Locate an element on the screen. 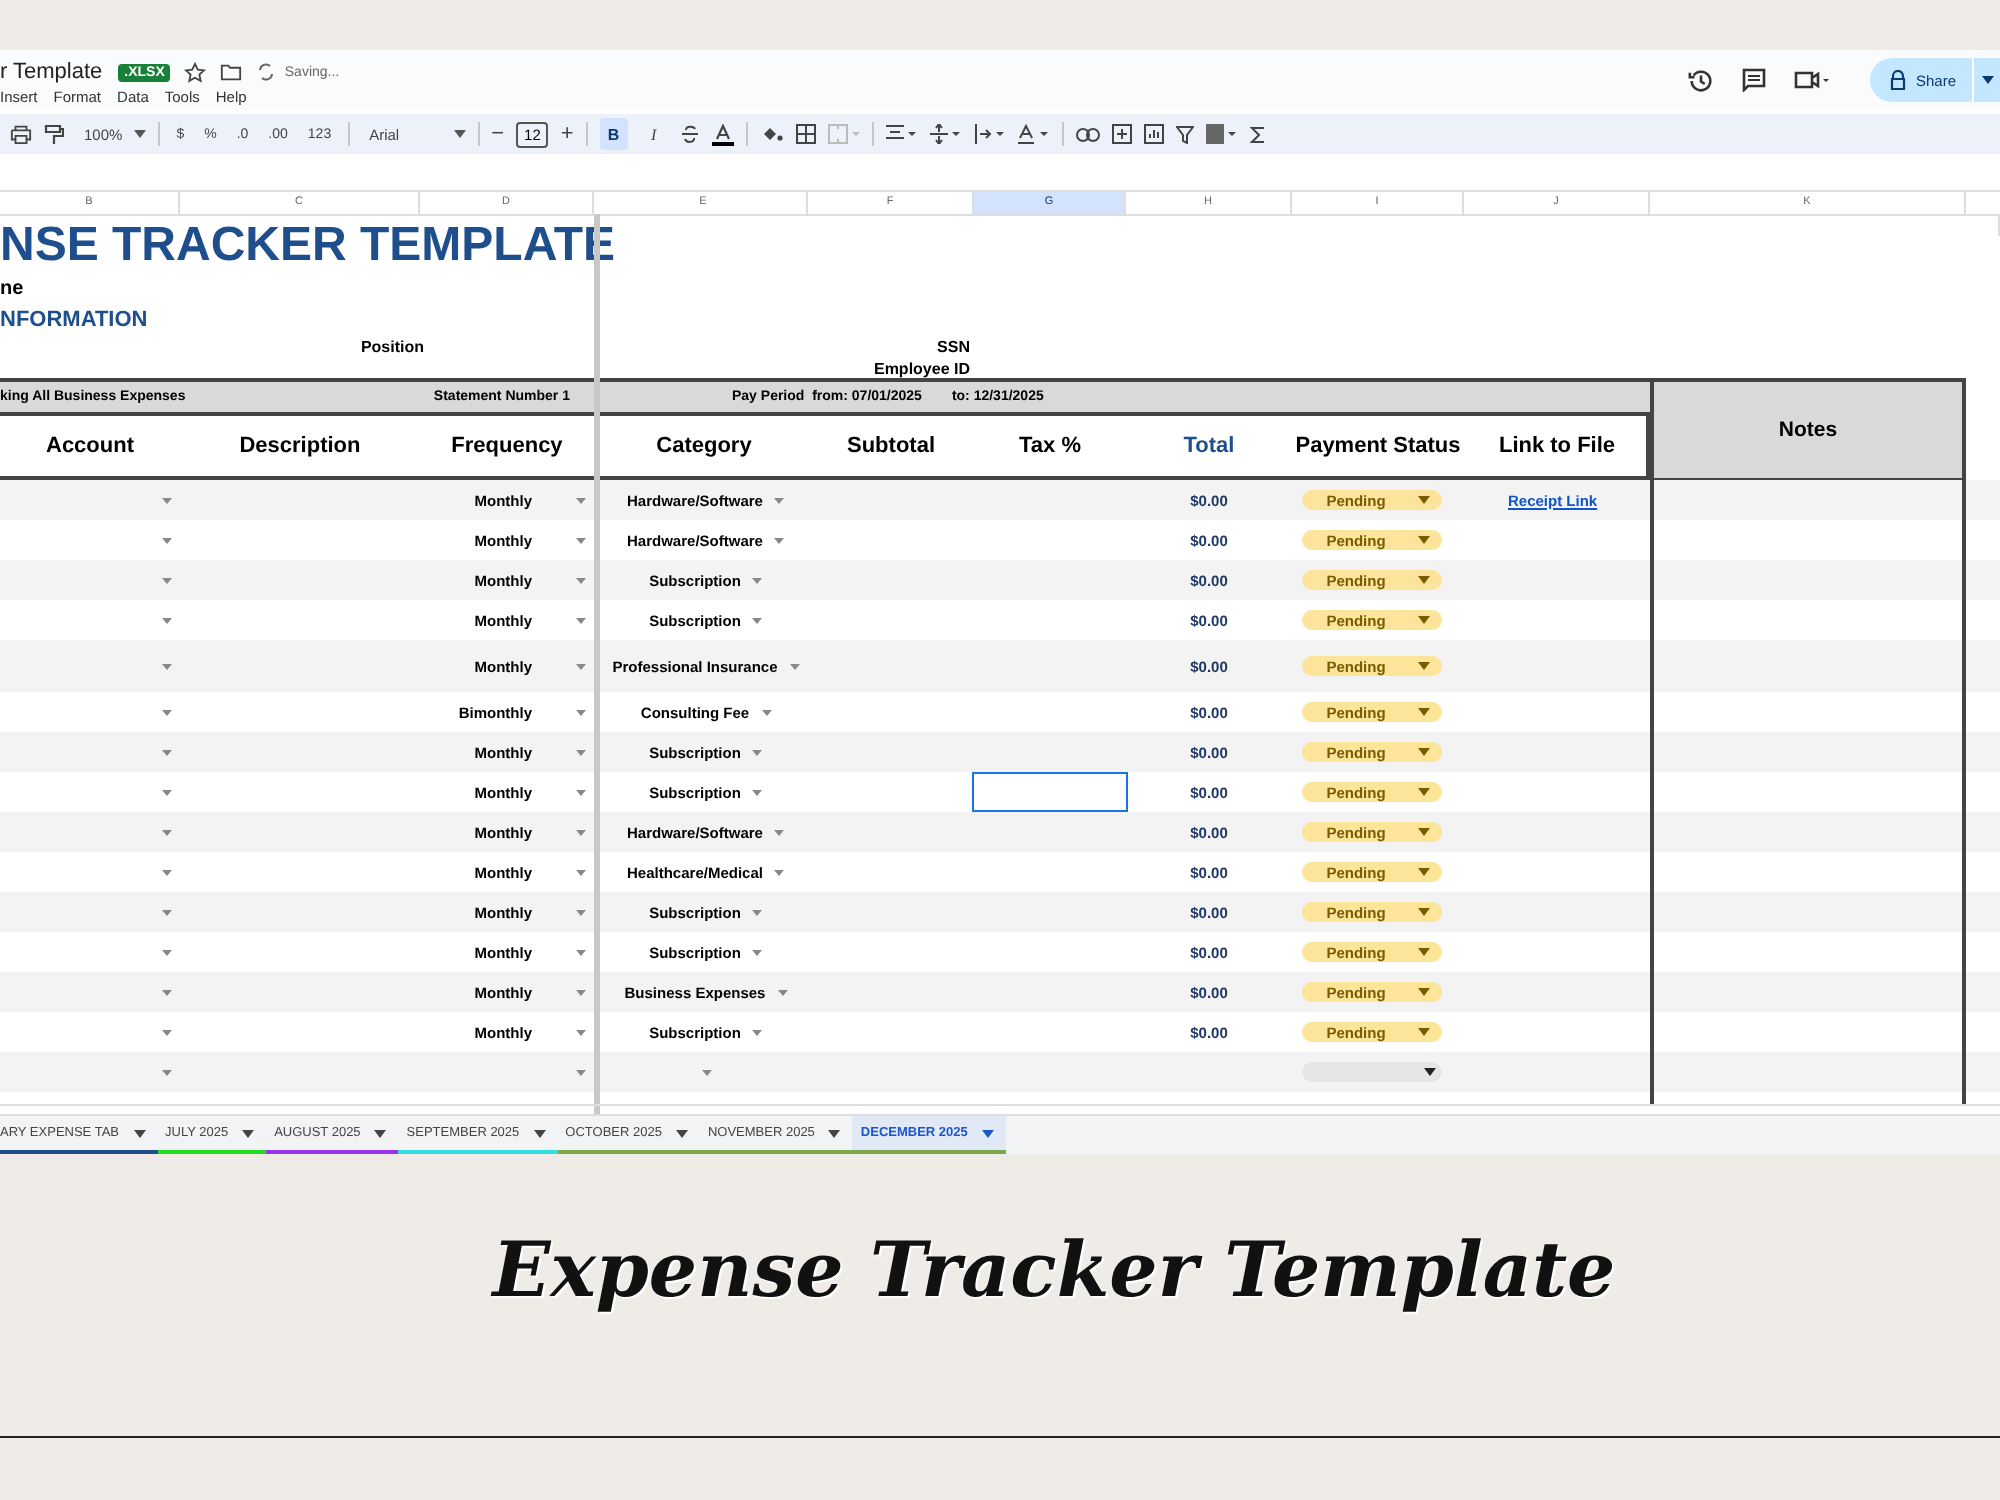 Image resolution: width=2000 pixels, height=1500 pixels. filter-views-icon is located at coordinates (1221, 134).